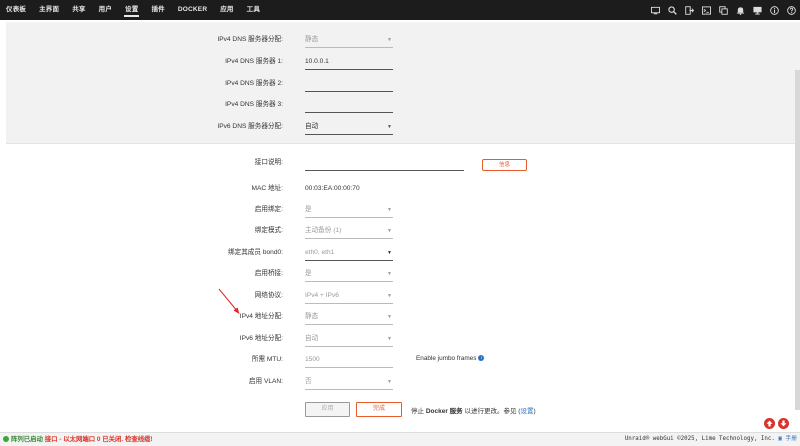 This screenshot has width=800, height=446. What do you see at coordinates (254, 104) in the screenshot?
I see `ipv4-dns-3-label: IPv4 DNS 服务器 3:` at bounding box center [254, 104].